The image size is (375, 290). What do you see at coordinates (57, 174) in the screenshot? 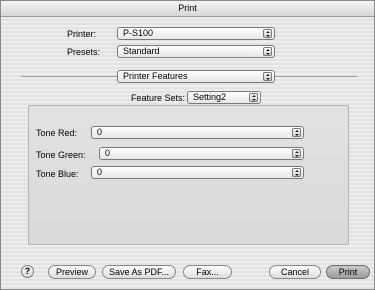
I see `tone-blue-label: Tone Blue:` at bounding box center [57, 174].